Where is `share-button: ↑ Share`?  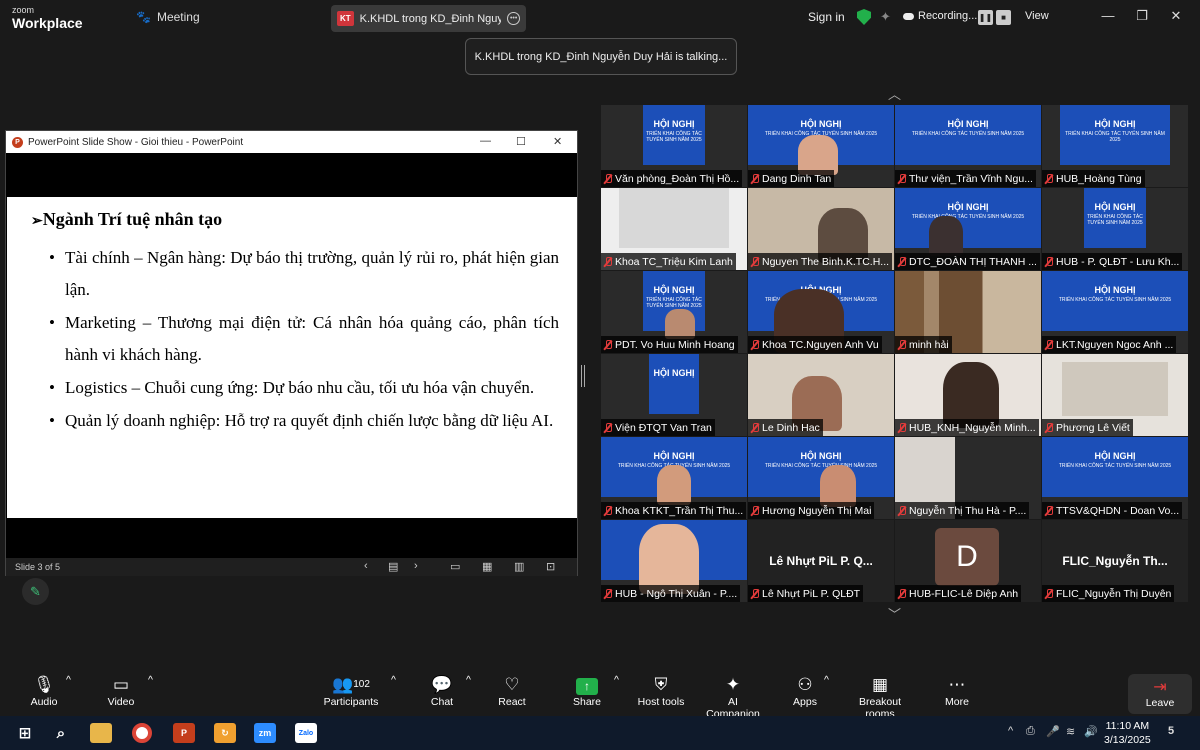
share-button: ↑ Share is located at coordinates (587, 691).